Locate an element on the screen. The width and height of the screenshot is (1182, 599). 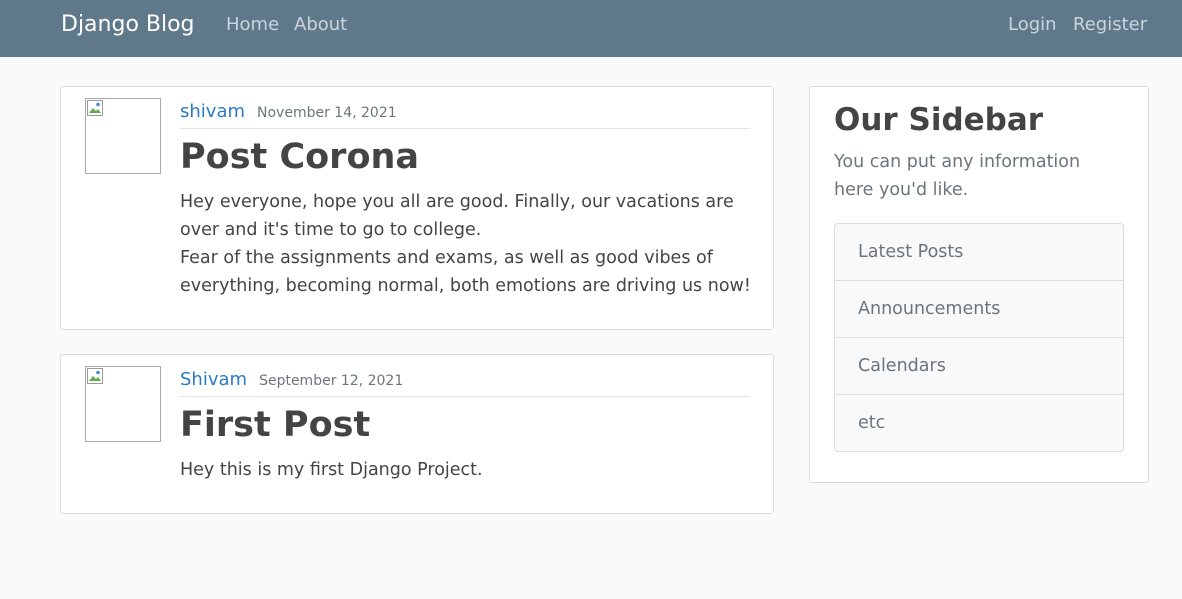
brand-logo-link: Django Blog is located at coordinates (128, 24).